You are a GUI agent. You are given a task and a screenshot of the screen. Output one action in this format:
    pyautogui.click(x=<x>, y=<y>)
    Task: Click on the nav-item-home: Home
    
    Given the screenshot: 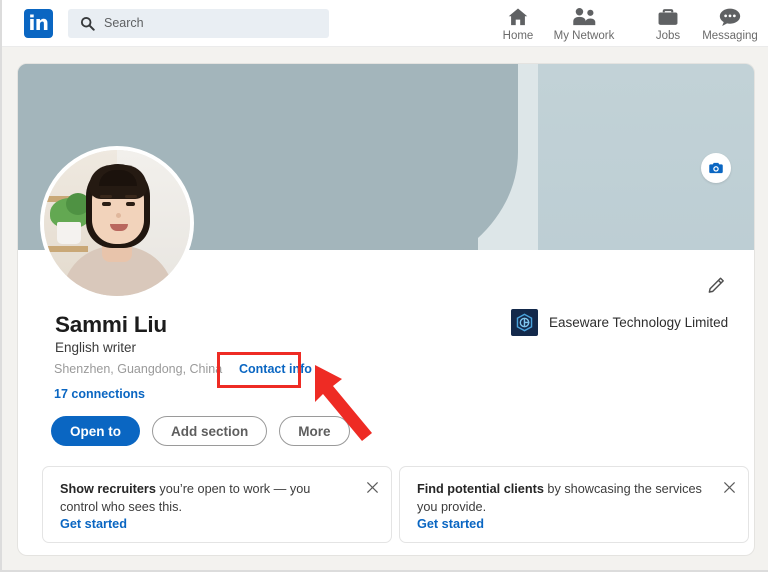 What is the action you would take?
    pyautogui.click(x=518, y=24)
    